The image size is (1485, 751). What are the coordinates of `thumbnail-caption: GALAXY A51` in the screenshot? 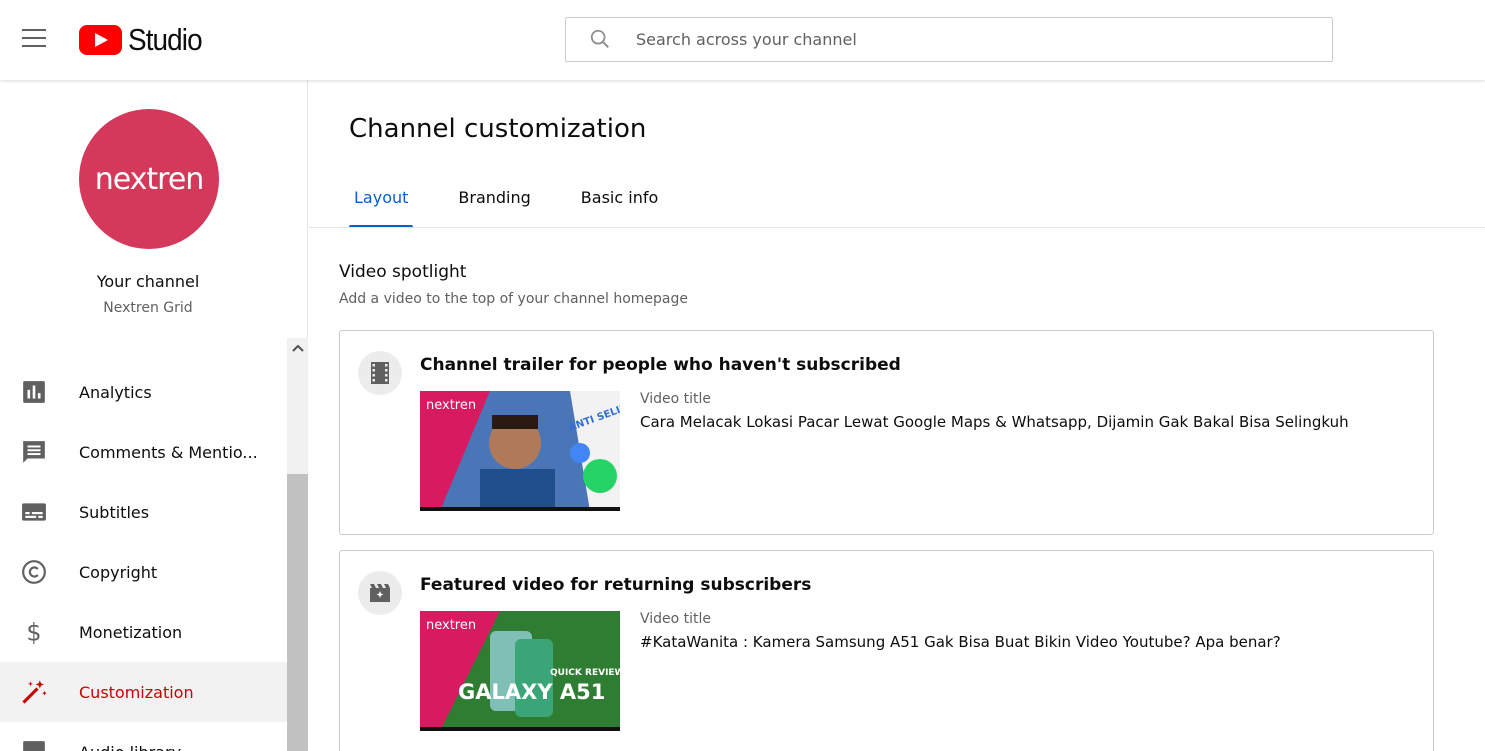 It's located at (531, 692).